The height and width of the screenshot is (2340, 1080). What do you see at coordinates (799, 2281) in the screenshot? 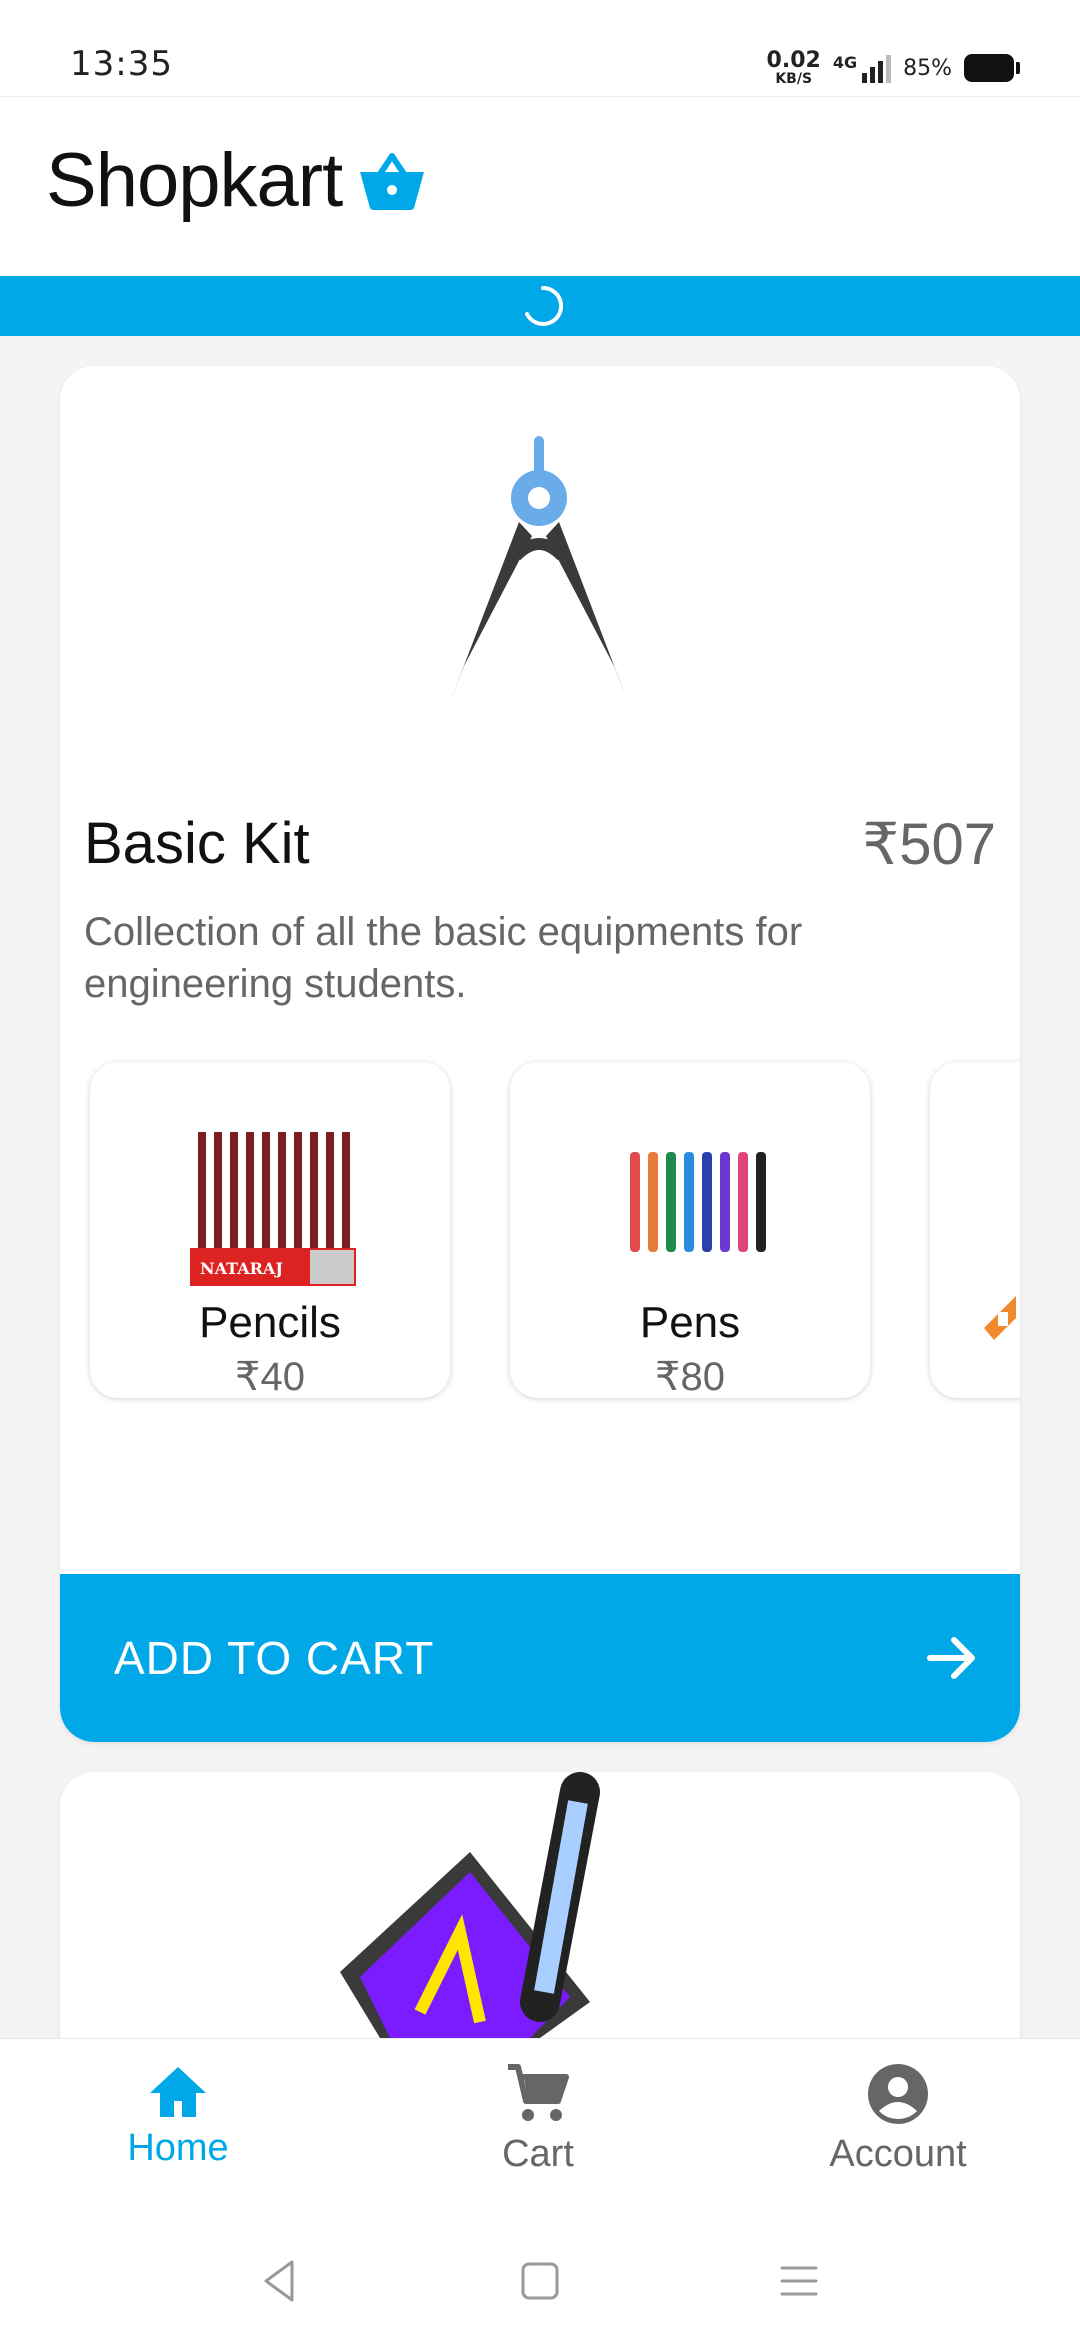
I see `menu-icon` at bounding box center [799, 2281].